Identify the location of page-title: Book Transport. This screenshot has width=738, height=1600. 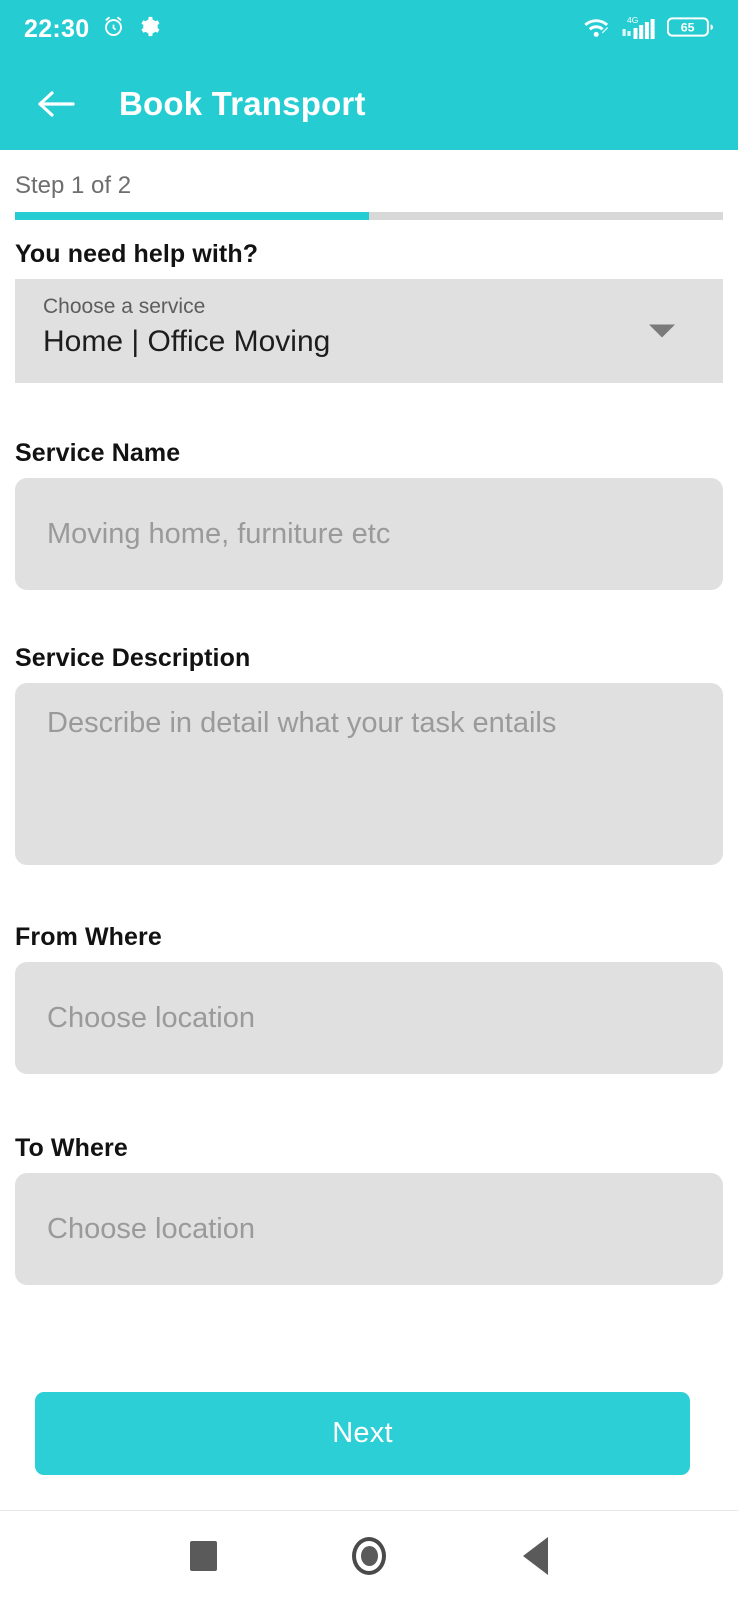
(242, 103).